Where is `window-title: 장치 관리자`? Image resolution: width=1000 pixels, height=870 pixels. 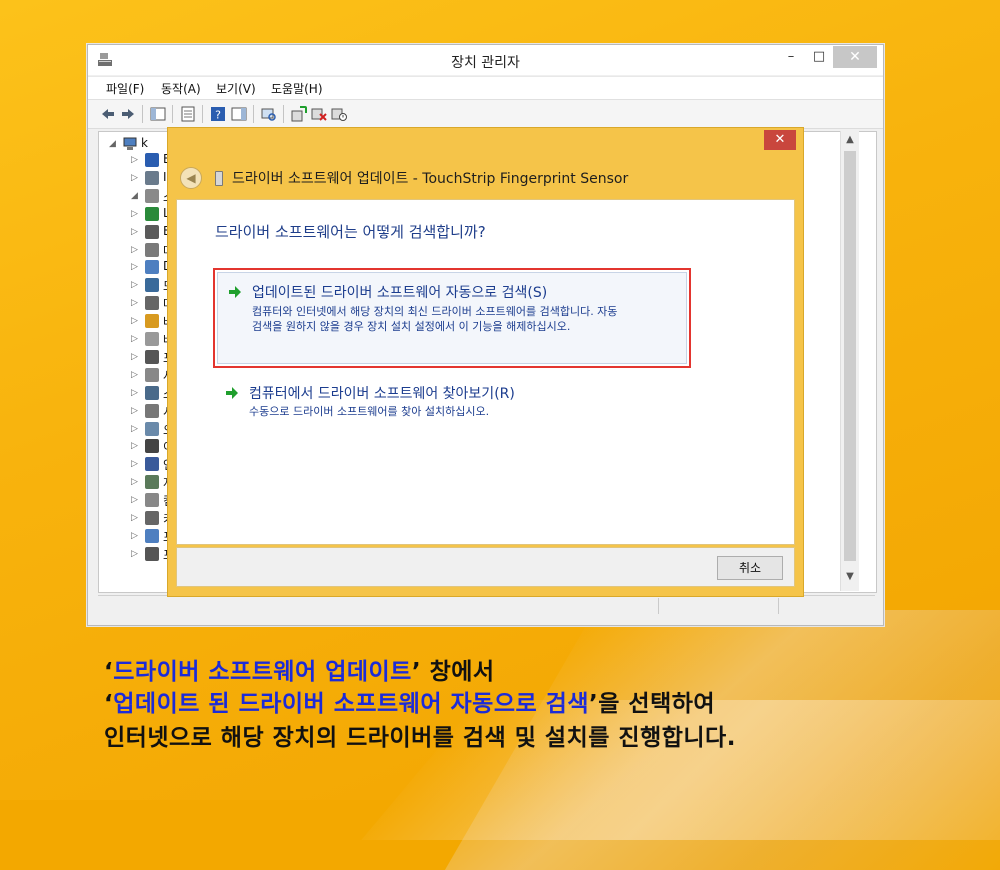 window-title: 장치 관리자 is located at coordinates (485, 63).